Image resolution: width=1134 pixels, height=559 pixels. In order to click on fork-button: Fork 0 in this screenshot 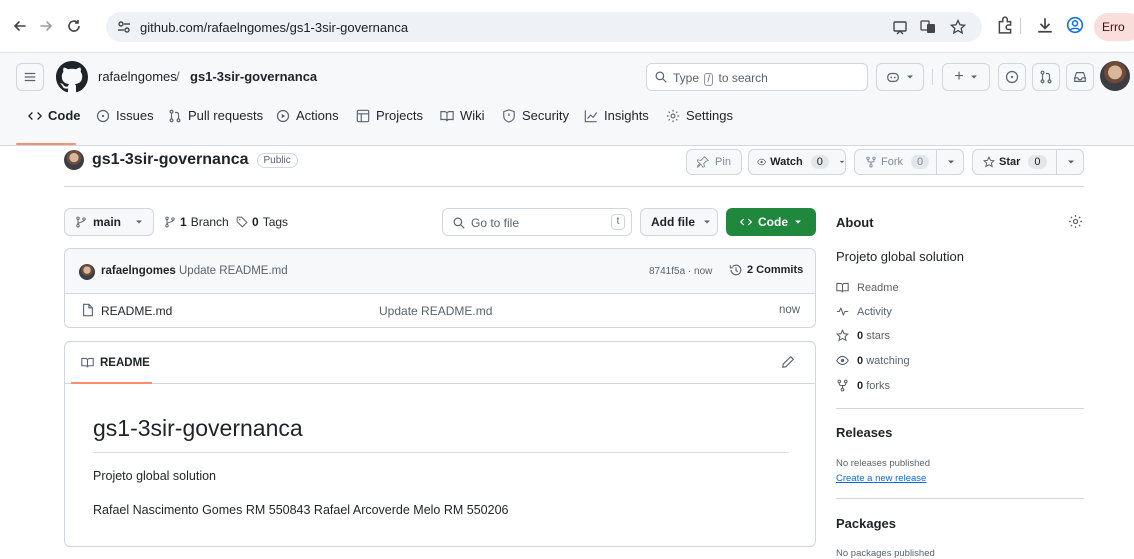, I will do `click(909, 162)`.